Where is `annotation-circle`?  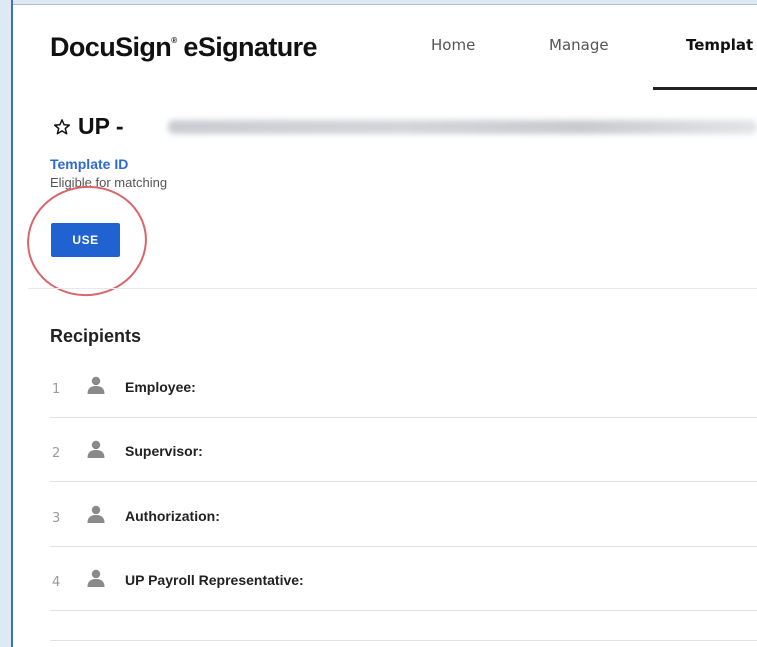
annotation-circle is located at coordinates (87, 241).